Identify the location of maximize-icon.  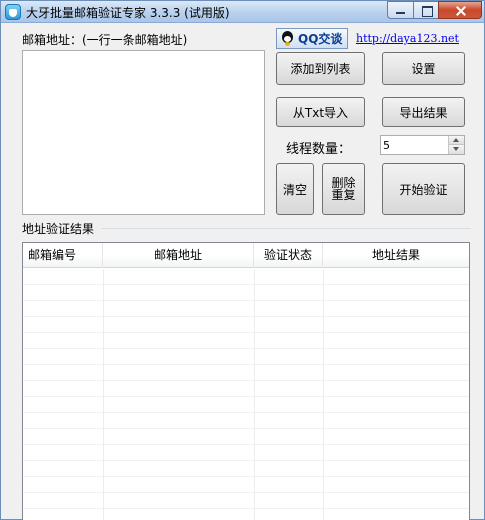
(425, 10).